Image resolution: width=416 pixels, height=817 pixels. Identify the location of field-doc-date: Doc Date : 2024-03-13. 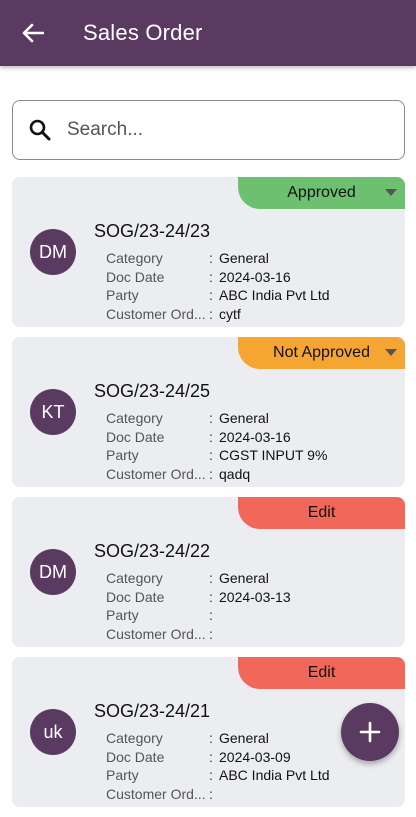
(198, 597).